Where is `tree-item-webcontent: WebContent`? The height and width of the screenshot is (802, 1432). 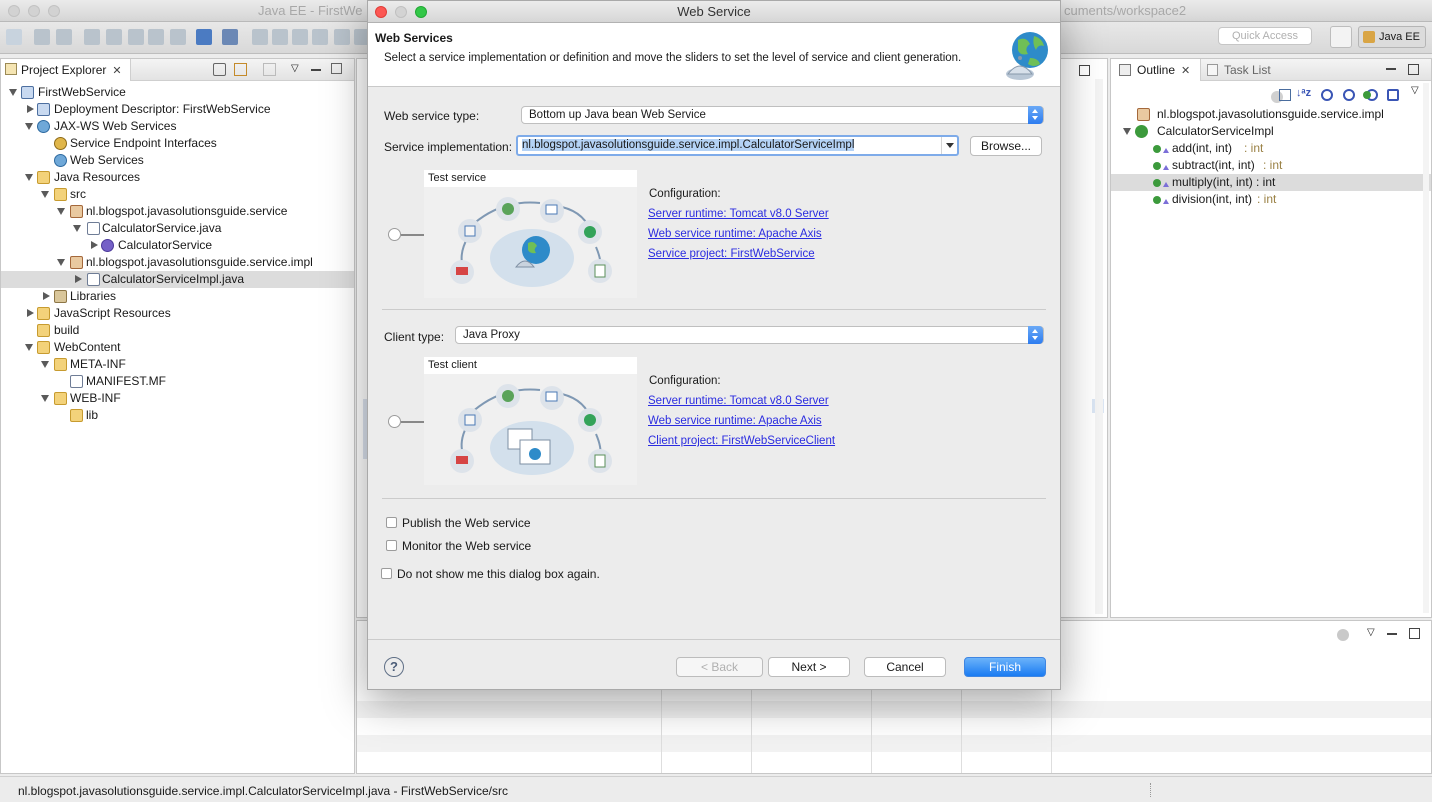 tree-item-webcontent: WebContent is located at coordinates (177, 347).